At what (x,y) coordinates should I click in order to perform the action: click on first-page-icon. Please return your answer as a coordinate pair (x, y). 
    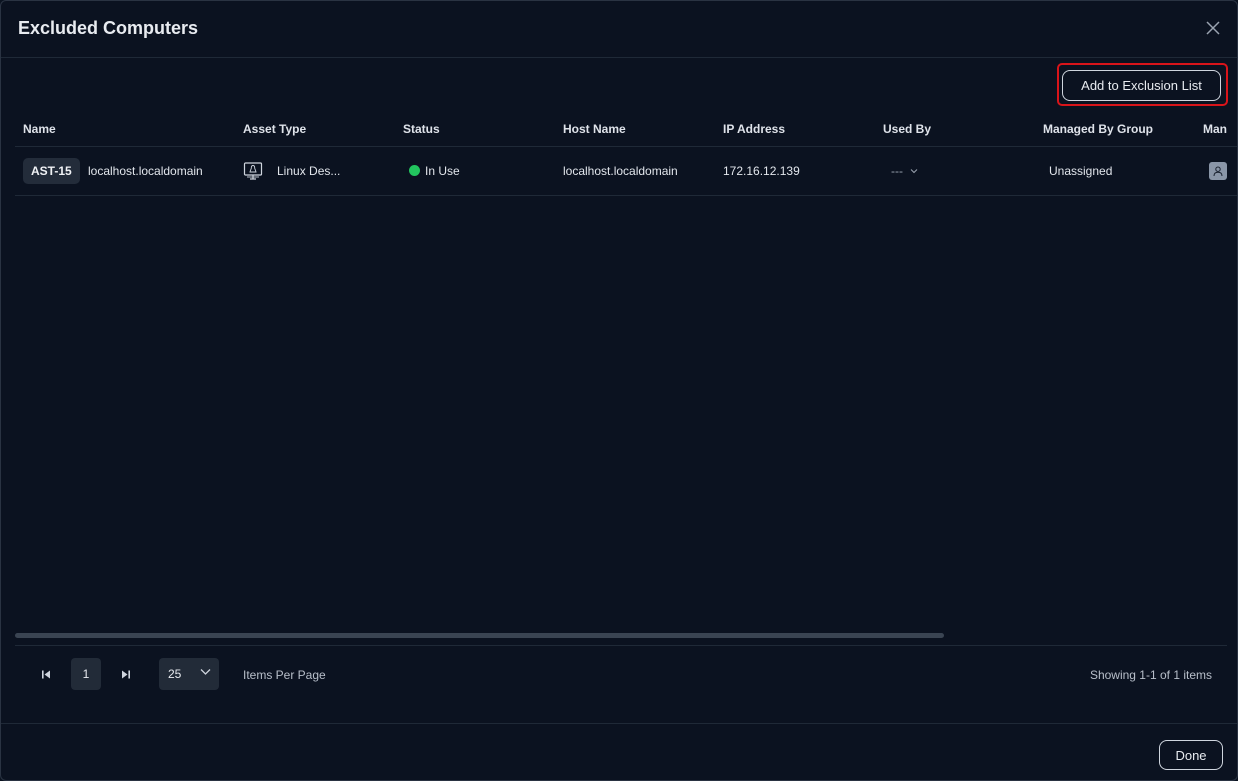
    Looking at the image, I should click on (46, 674).